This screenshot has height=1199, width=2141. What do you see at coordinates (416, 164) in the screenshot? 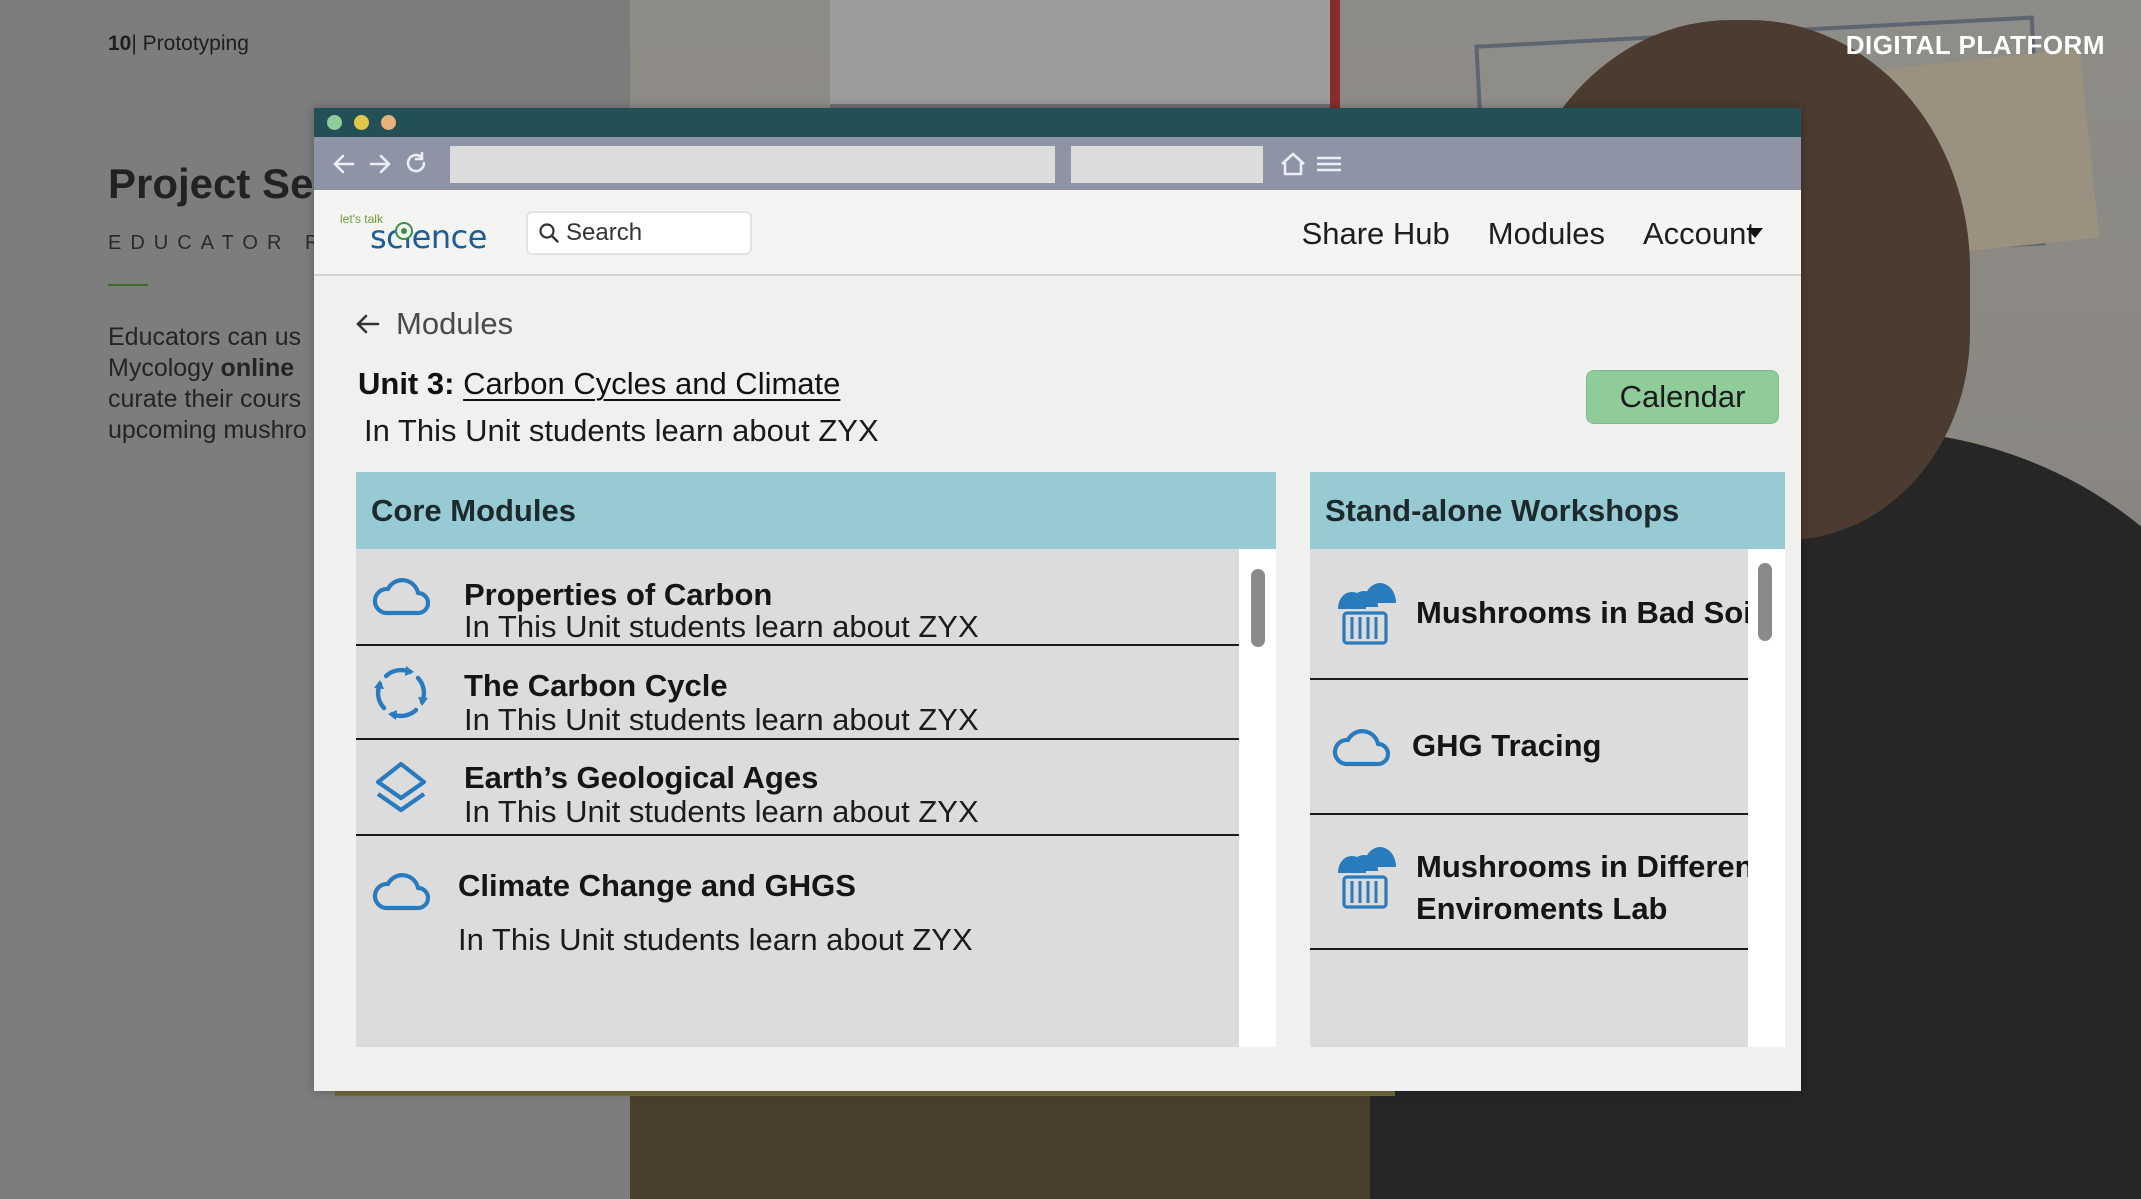
I see `reload-icon` at bounding box center [416, 164].